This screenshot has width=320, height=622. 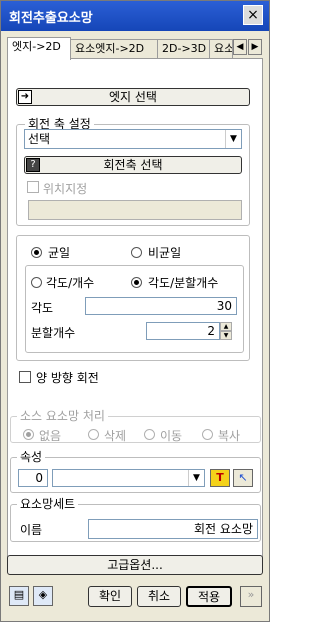 What do you see at coordinates (31, 457) in the screenshot?
I see `property-title: 속성` at bounding box center [31, 457].